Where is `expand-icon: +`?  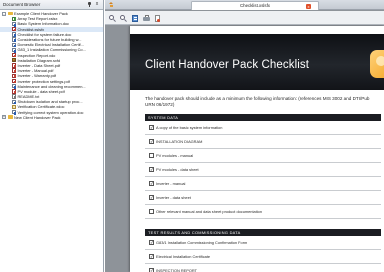 expand-icon: + is located at coordinates (4, 117).